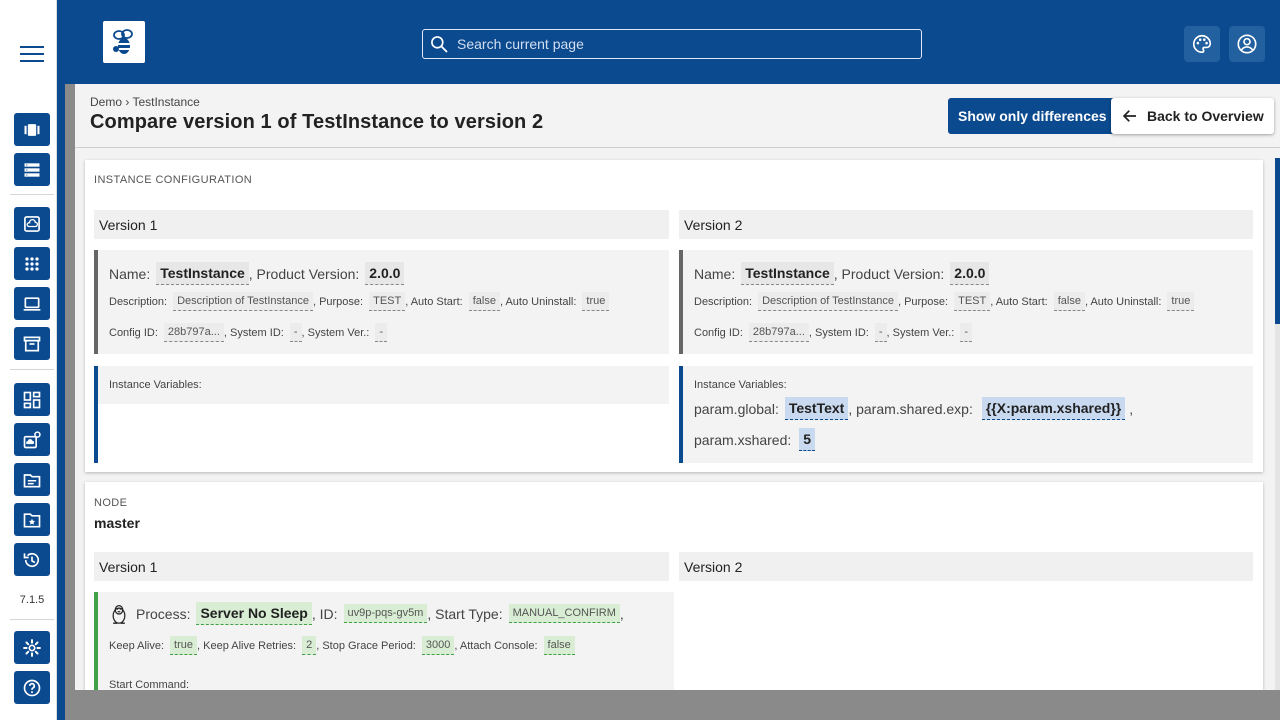 The image size is (1280, 720). I want to click on account-icon, so click(1247, 44).